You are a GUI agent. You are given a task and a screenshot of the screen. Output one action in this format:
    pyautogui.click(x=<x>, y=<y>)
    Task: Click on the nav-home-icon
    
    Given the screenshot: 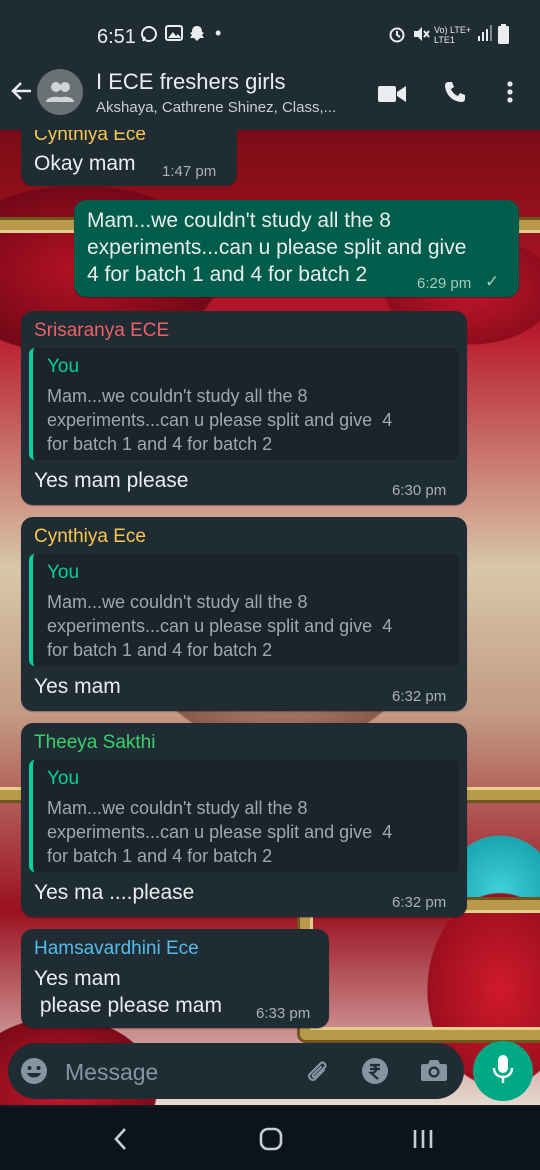 What is the action you would take?
    pyautogui.click(x=271, y=1141)
    